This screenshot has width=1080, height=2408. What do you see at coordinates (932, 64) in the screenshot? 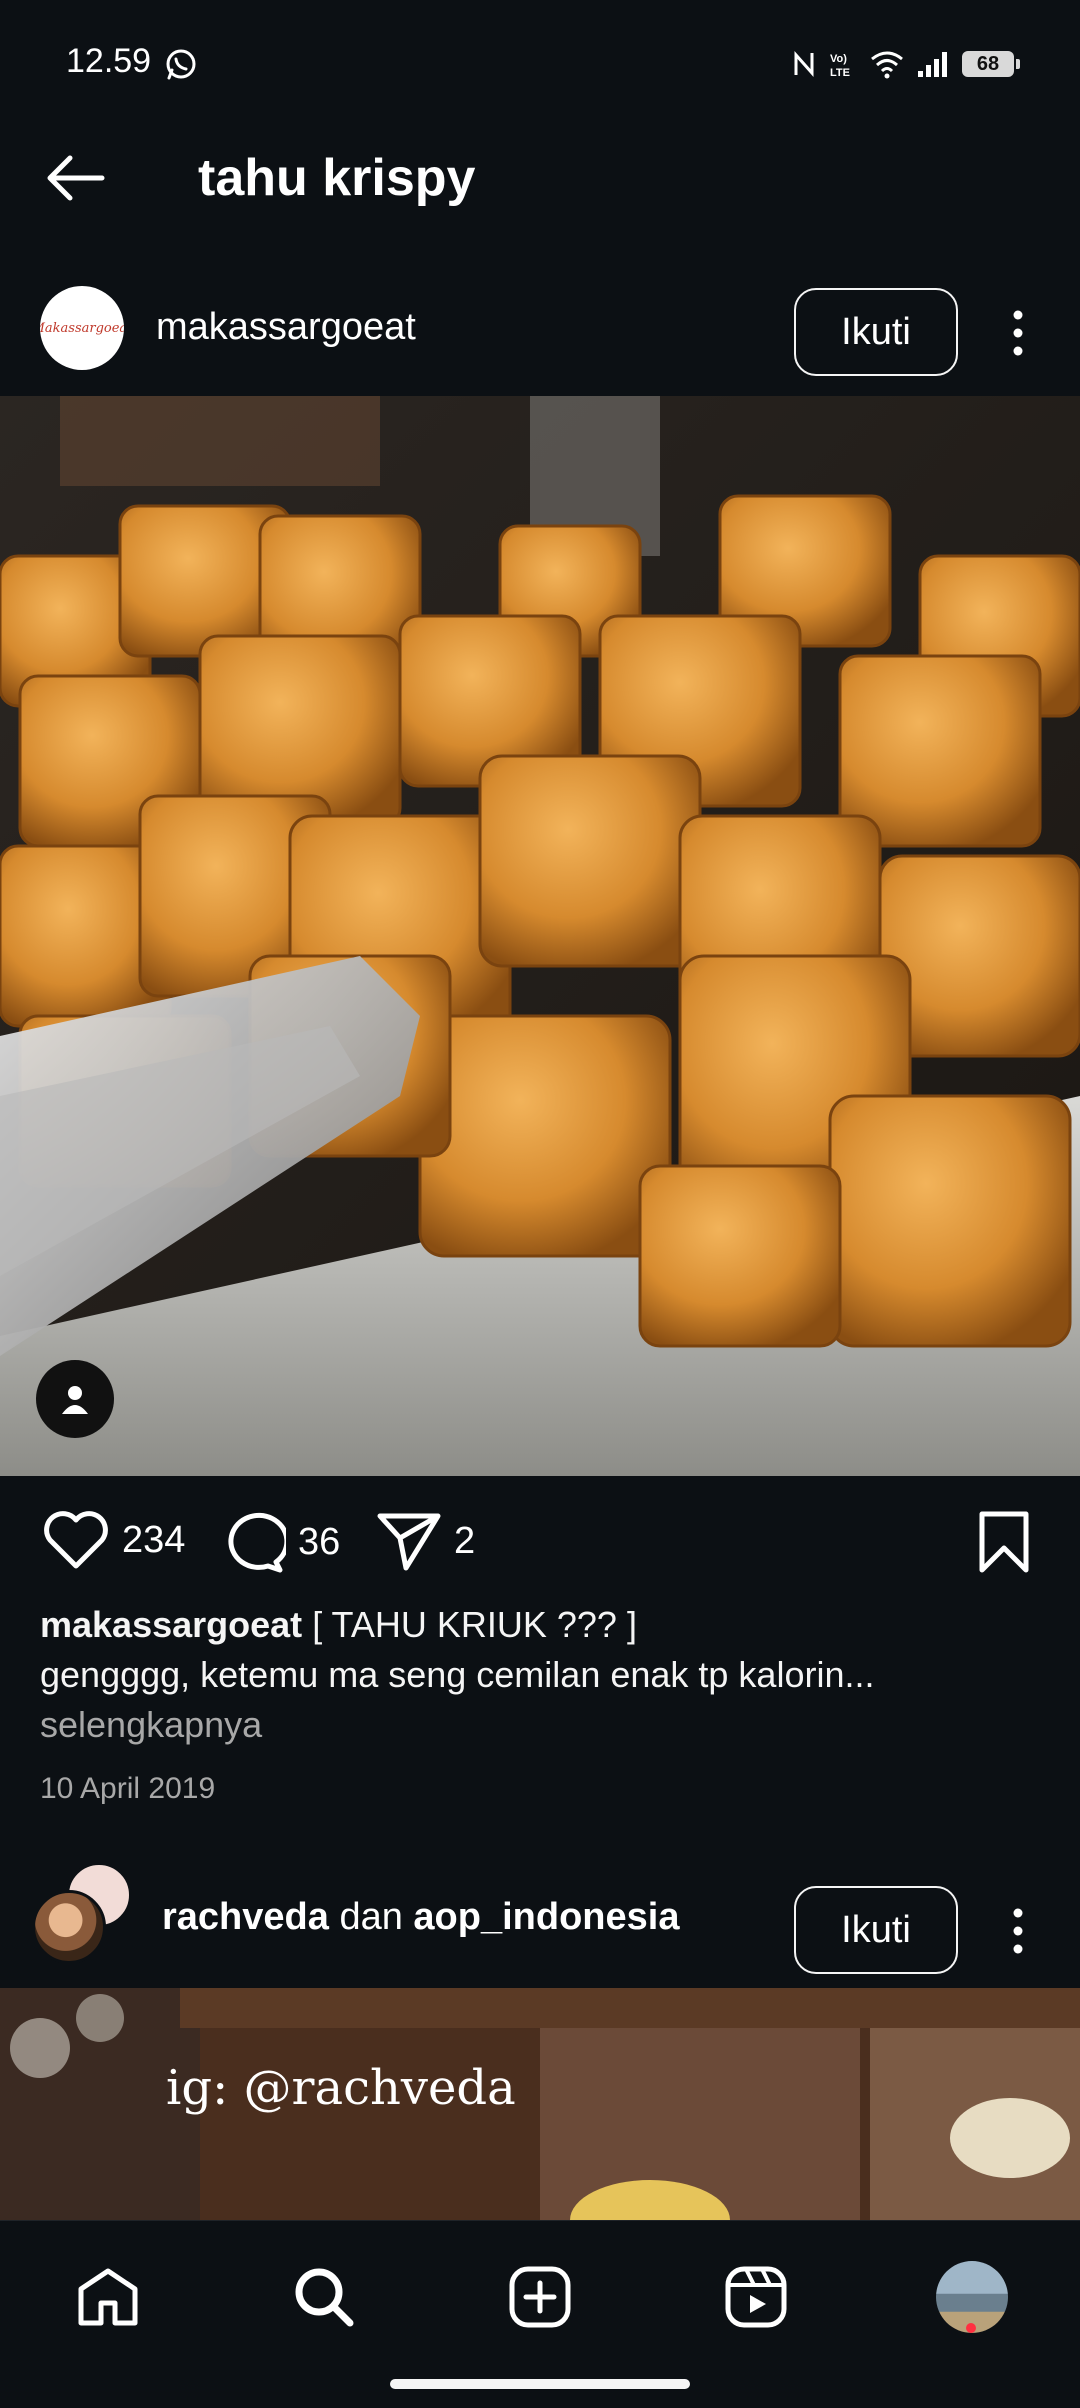
I see `signal-icon` at bounding box center [932, 64].